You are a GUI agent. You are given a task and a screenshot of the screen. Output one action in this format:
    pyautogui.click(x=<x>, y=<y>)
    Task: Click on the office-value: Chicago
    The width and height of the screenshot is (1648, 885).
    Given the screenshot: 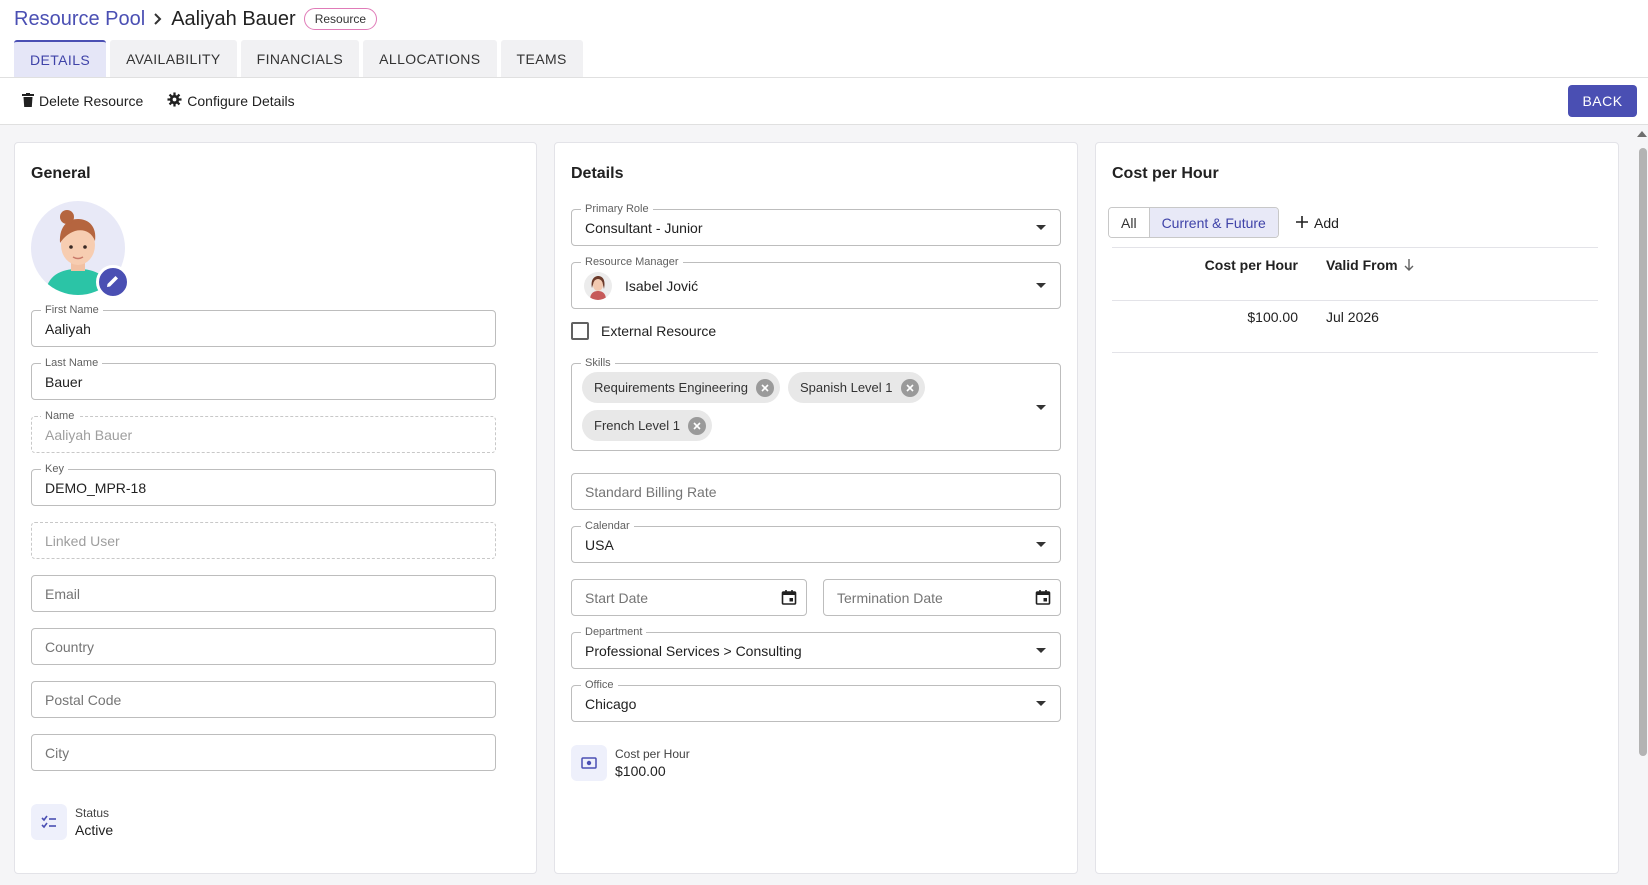 What is the action you would take?
    pyautogui.click(x=611, y=703)
    